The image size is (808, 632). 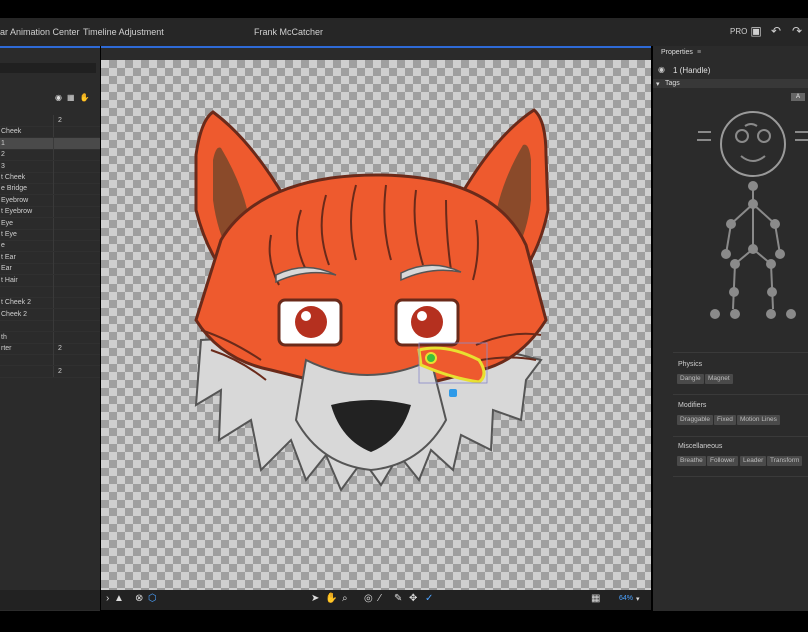 I want to click on layer-row: th, so click(x=50, y=337).